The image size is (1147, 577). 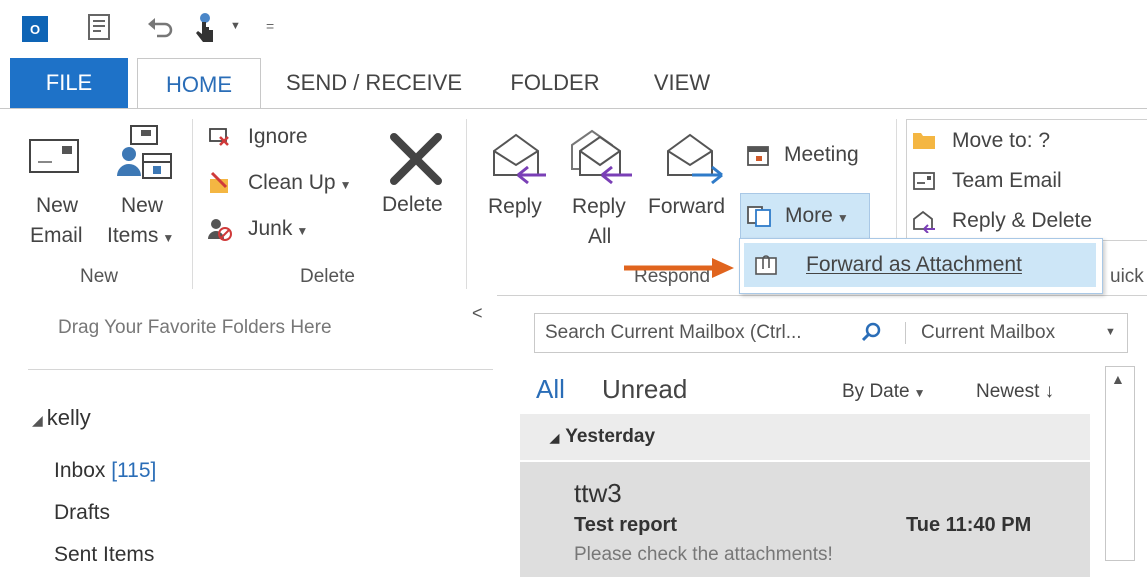 What do you see at coordinates (134, 470) in the screenshot?
I see `unread-count: [115]` at bounding box center [134, 470].